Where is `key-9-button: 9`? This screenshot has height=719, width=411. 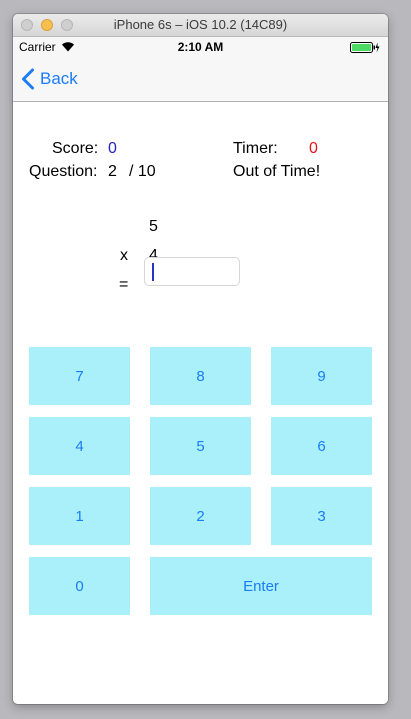 key-9-button: 9 is located at coordinates (321, 376).